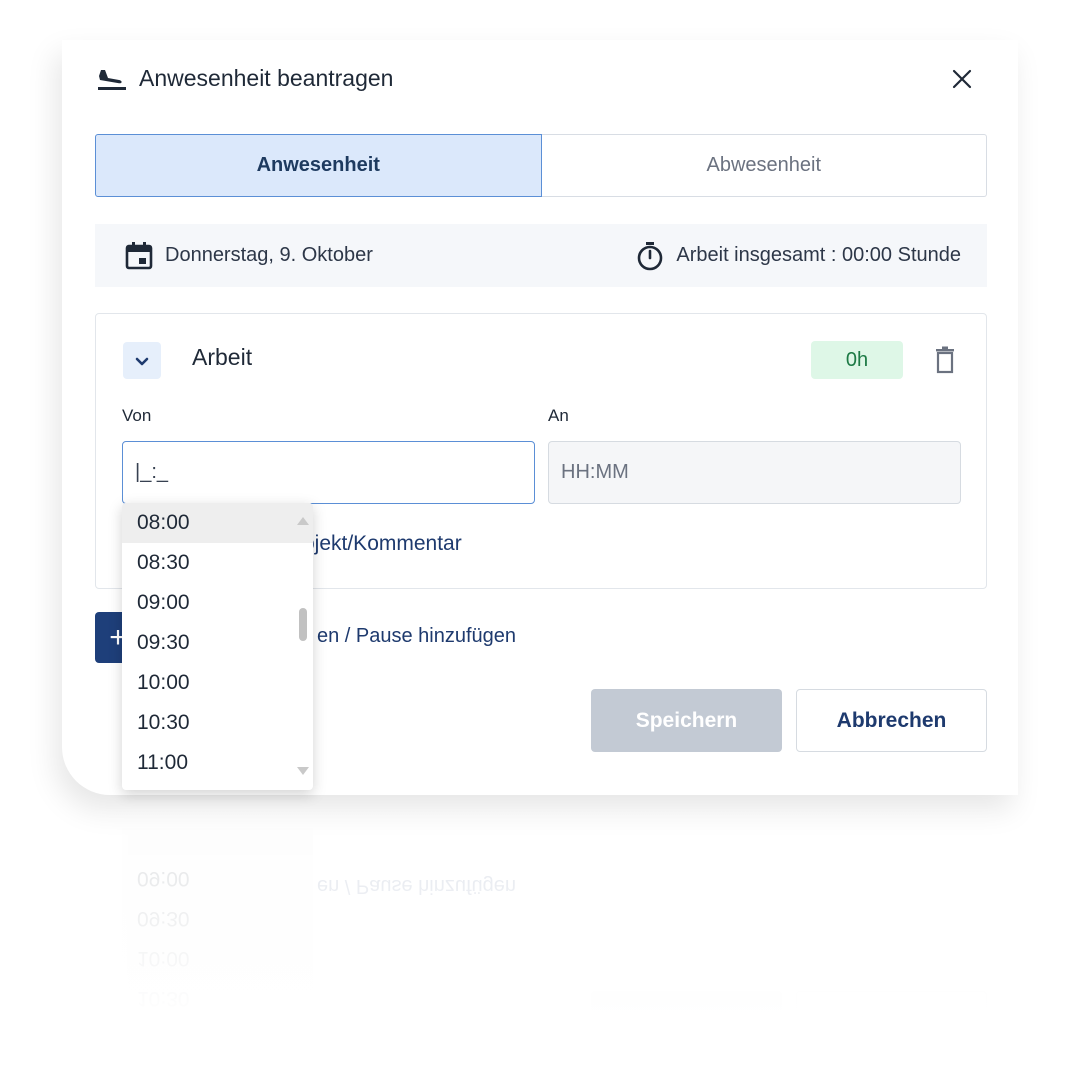  I want to click on reflection-save: Speichern, so click(686, 1010).